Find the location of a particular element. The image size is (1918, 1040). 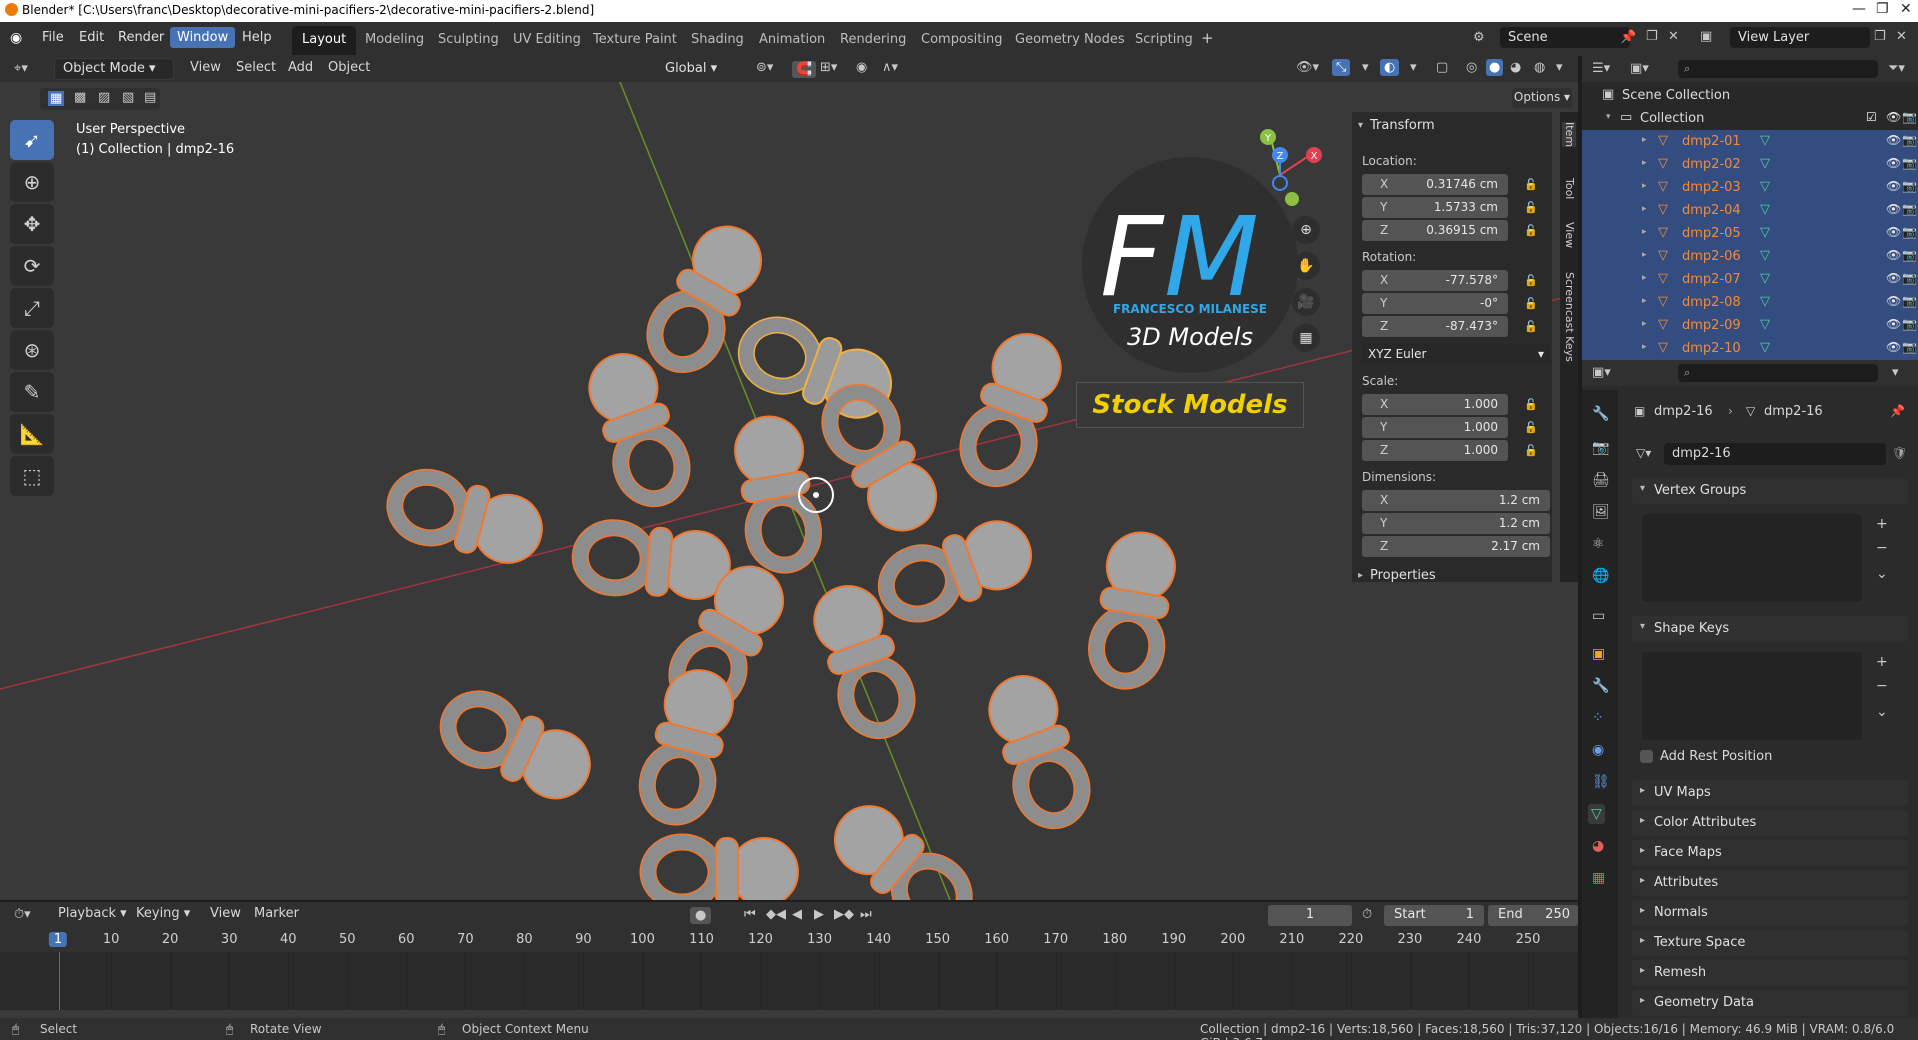

jump-end-icon: ⏭ is located at coordinates (866, 914).